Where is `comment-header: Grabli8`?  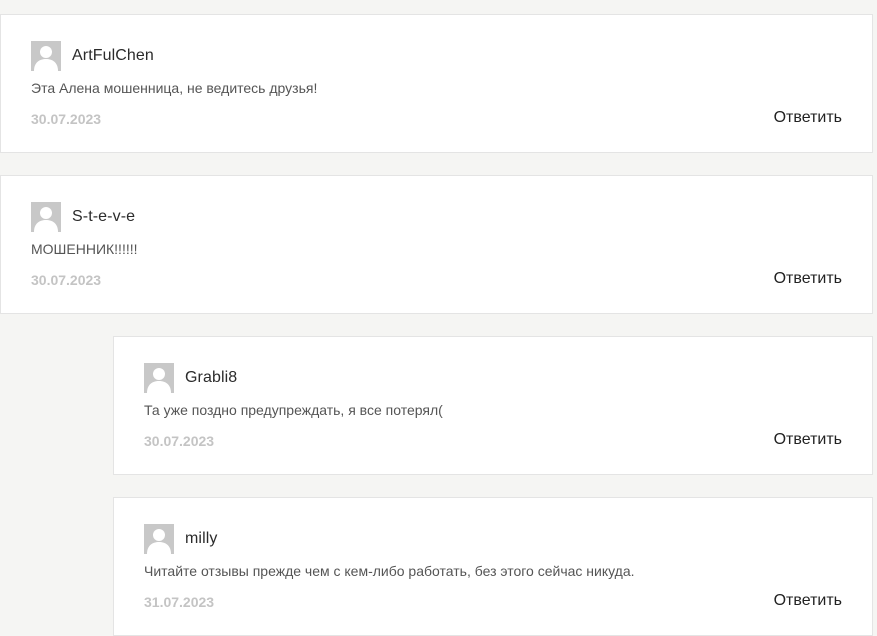 comment-header: Grabli8 is located at coordinates (190, 378).